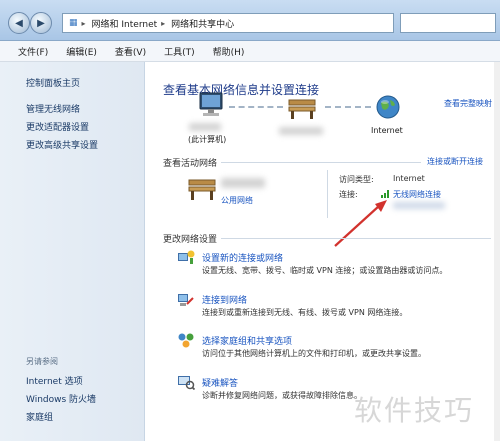  What do you see at coordinates (211, 104) in the screenshot?
I see `computer-icon` at bounding box center [211, 104].